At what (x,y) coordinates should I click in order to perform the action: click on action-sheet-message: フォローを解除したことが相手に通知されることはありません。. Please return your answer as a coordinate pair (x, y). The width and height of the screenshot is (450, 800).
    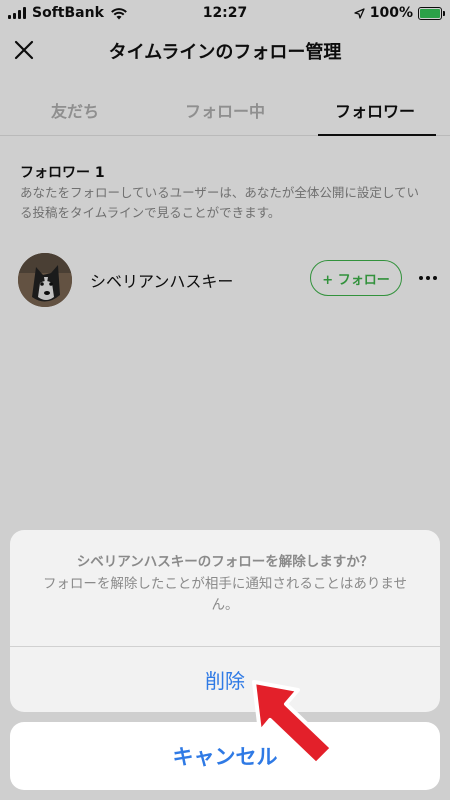
    Looking at the image, I should click on (225, 594).